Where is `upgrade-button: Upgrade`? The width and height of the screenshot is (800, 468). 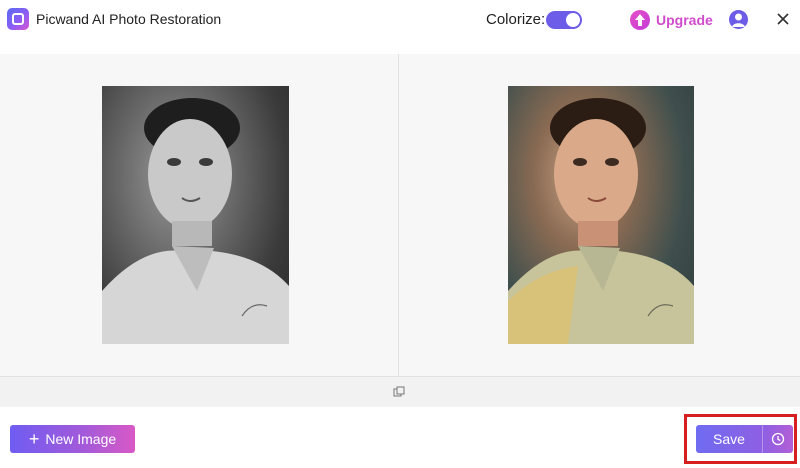
upgrade-button: Upgrade is located at coordinates (671, 20).